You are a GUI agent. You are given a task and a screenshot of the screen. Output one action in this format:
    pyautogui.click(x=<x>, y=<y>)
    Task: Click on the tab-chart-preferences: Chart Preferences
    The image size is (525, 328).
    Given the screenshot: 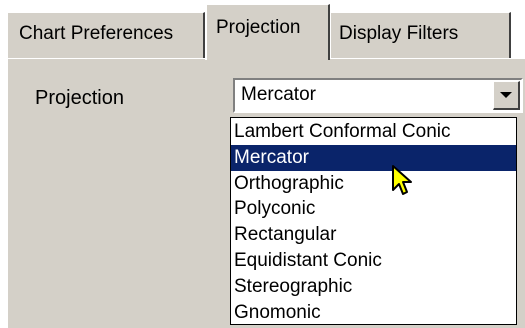 What is the action you would take?
    pyautogui.click(x=106, y=35)
    